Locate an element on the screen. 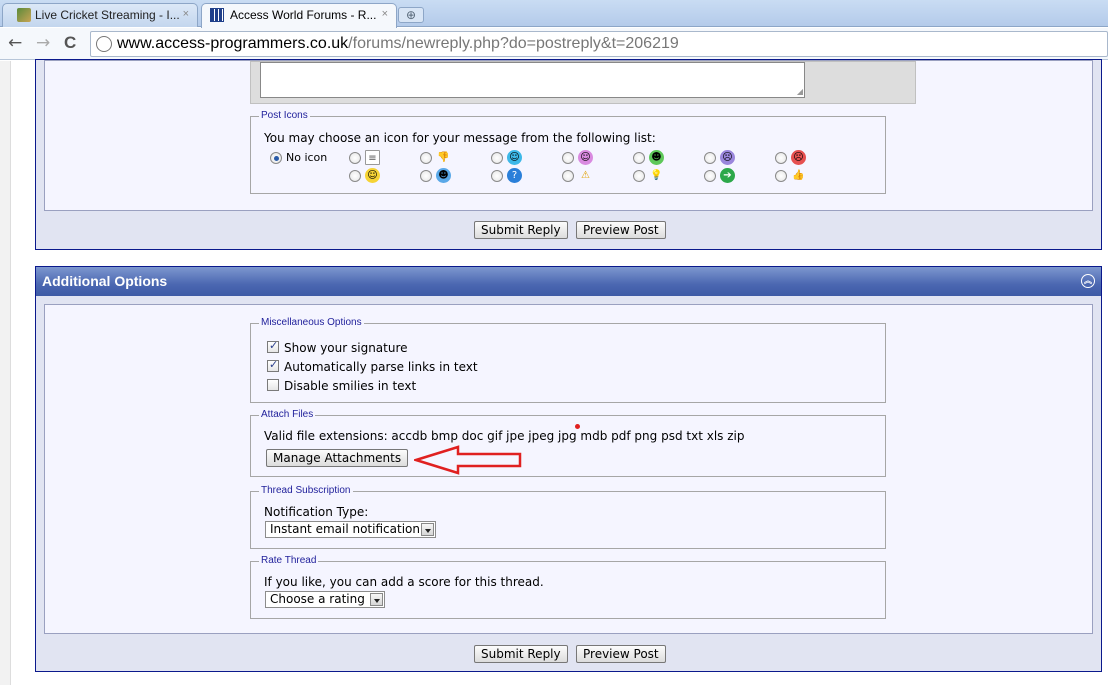 The image size is (1108, 685). frown-icon: ☹ is located at coordinates (727, 157).